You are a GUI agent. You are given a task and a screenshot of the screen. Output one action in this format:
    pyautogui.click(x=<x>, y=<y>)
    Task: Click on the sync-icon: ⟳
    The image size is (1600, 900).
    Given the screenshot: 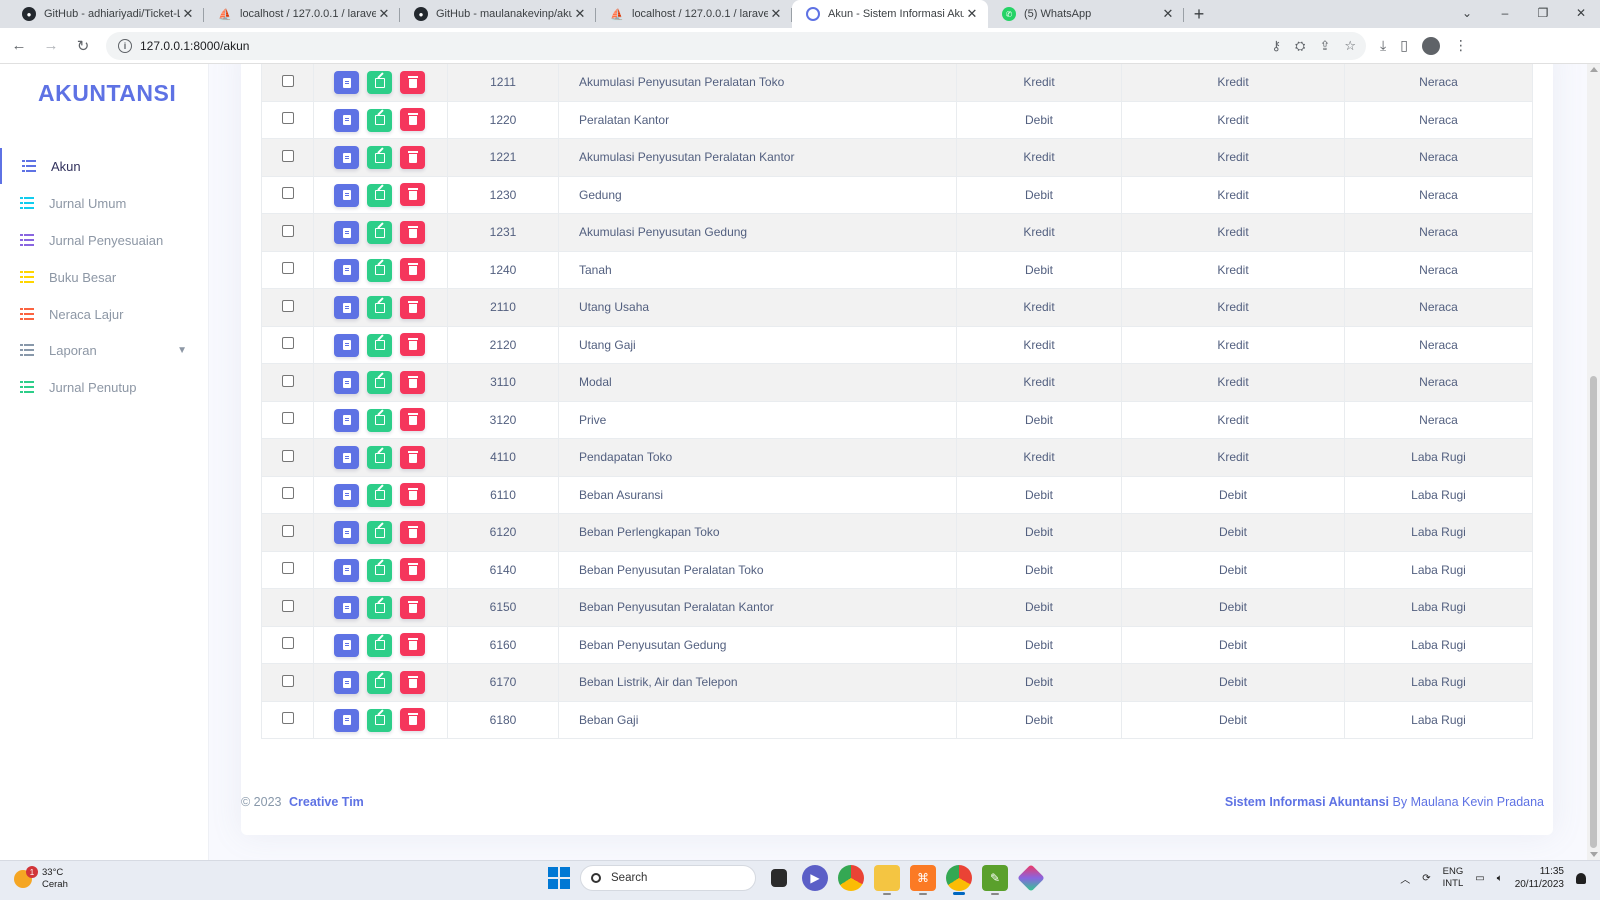 What is the action you would take?
    pyautogui.click(x=1426, y=878)
    